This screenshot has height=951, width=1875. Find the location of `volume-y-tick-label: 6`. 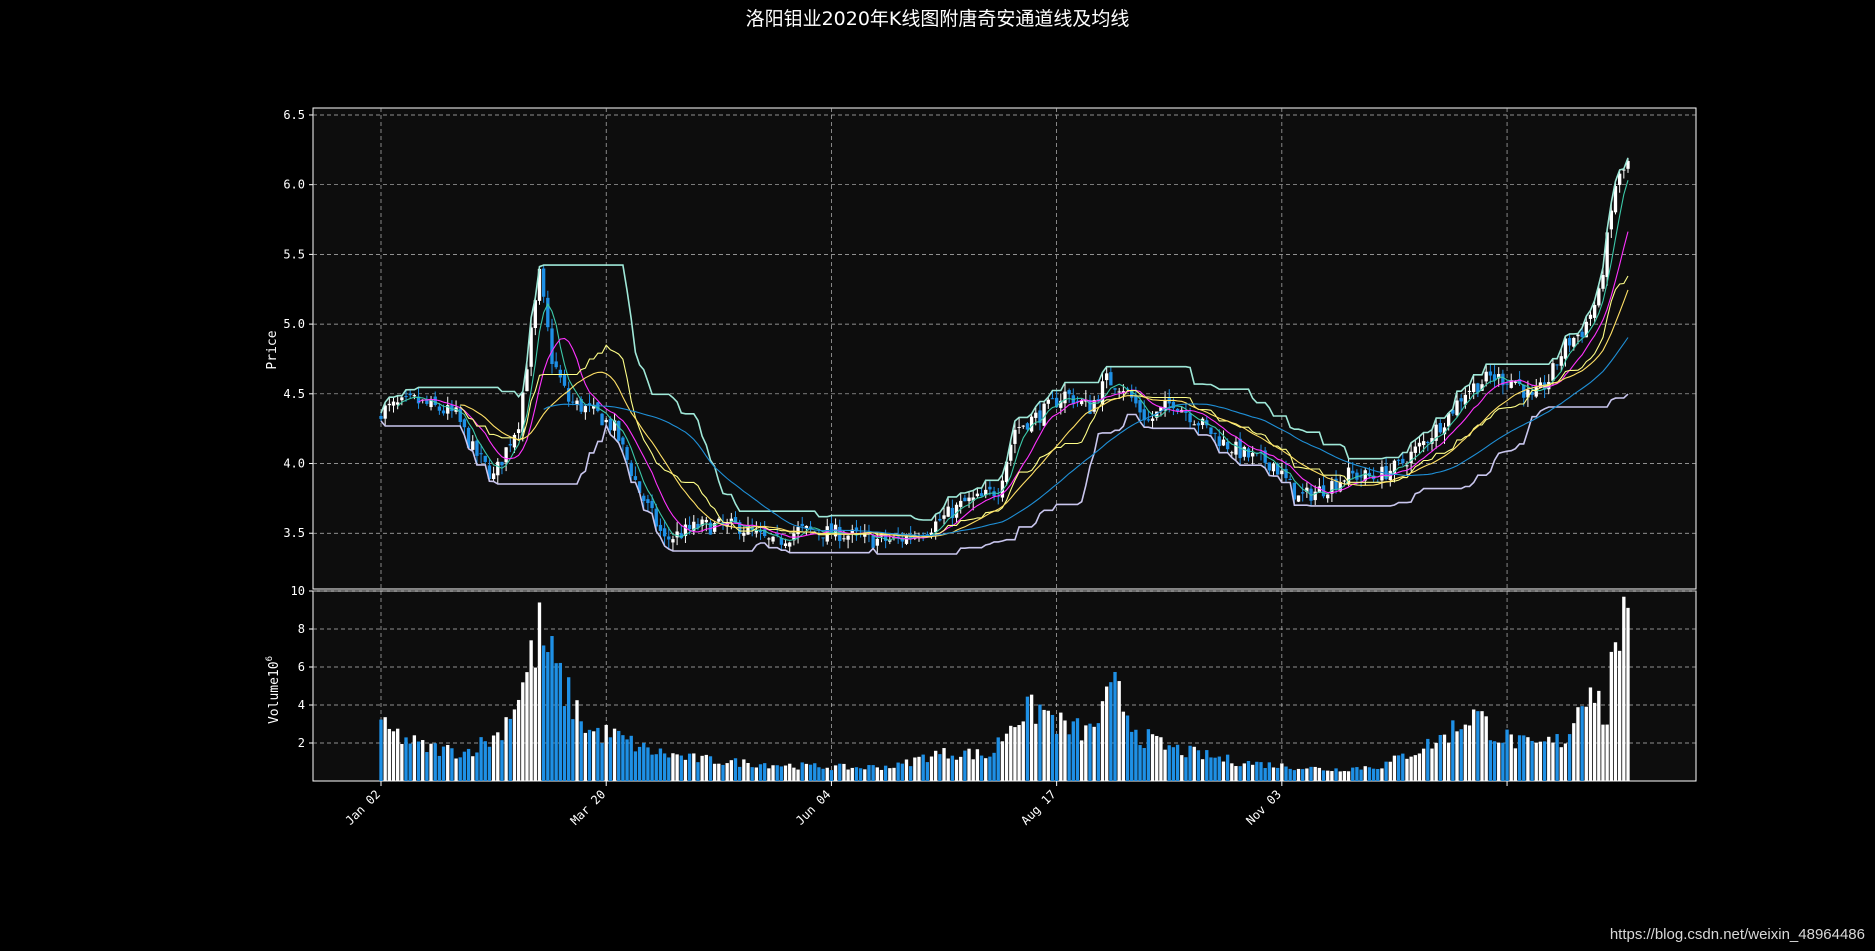

volume-y-tick-label: 6 is located at coordinates (301, 667).